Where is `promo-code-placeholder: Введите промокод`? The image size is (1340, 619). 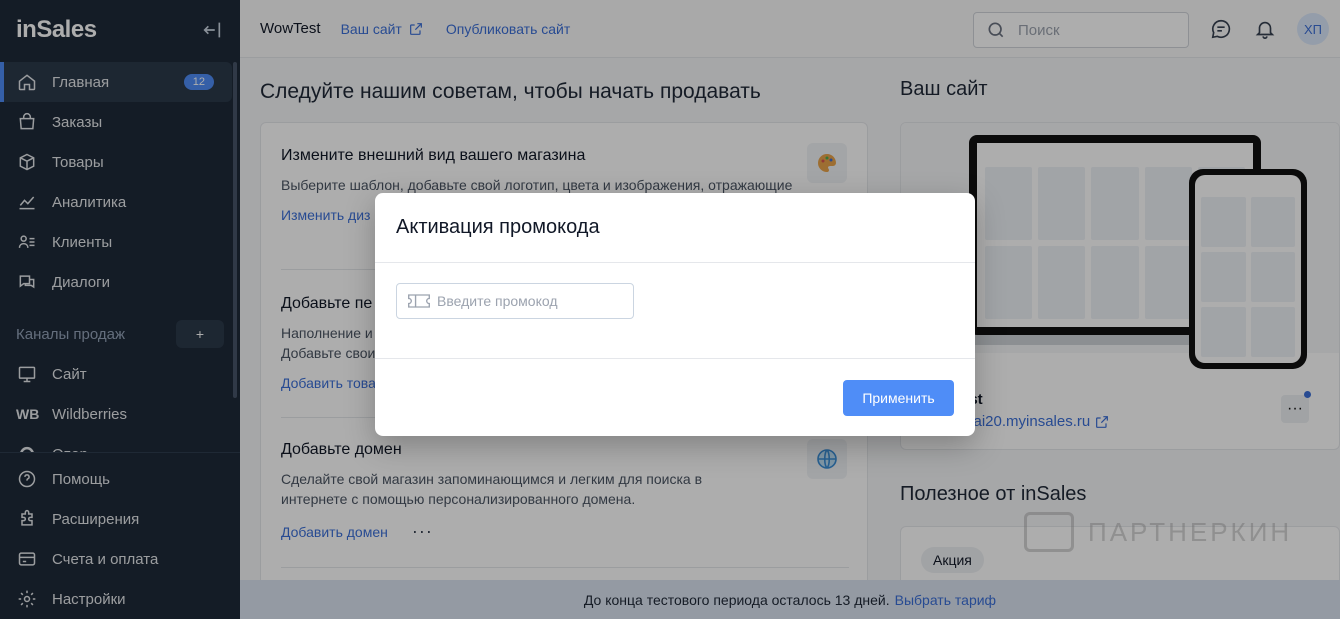 promo-code-placeholder: Введите промокод is located at coordinates (497, 301).